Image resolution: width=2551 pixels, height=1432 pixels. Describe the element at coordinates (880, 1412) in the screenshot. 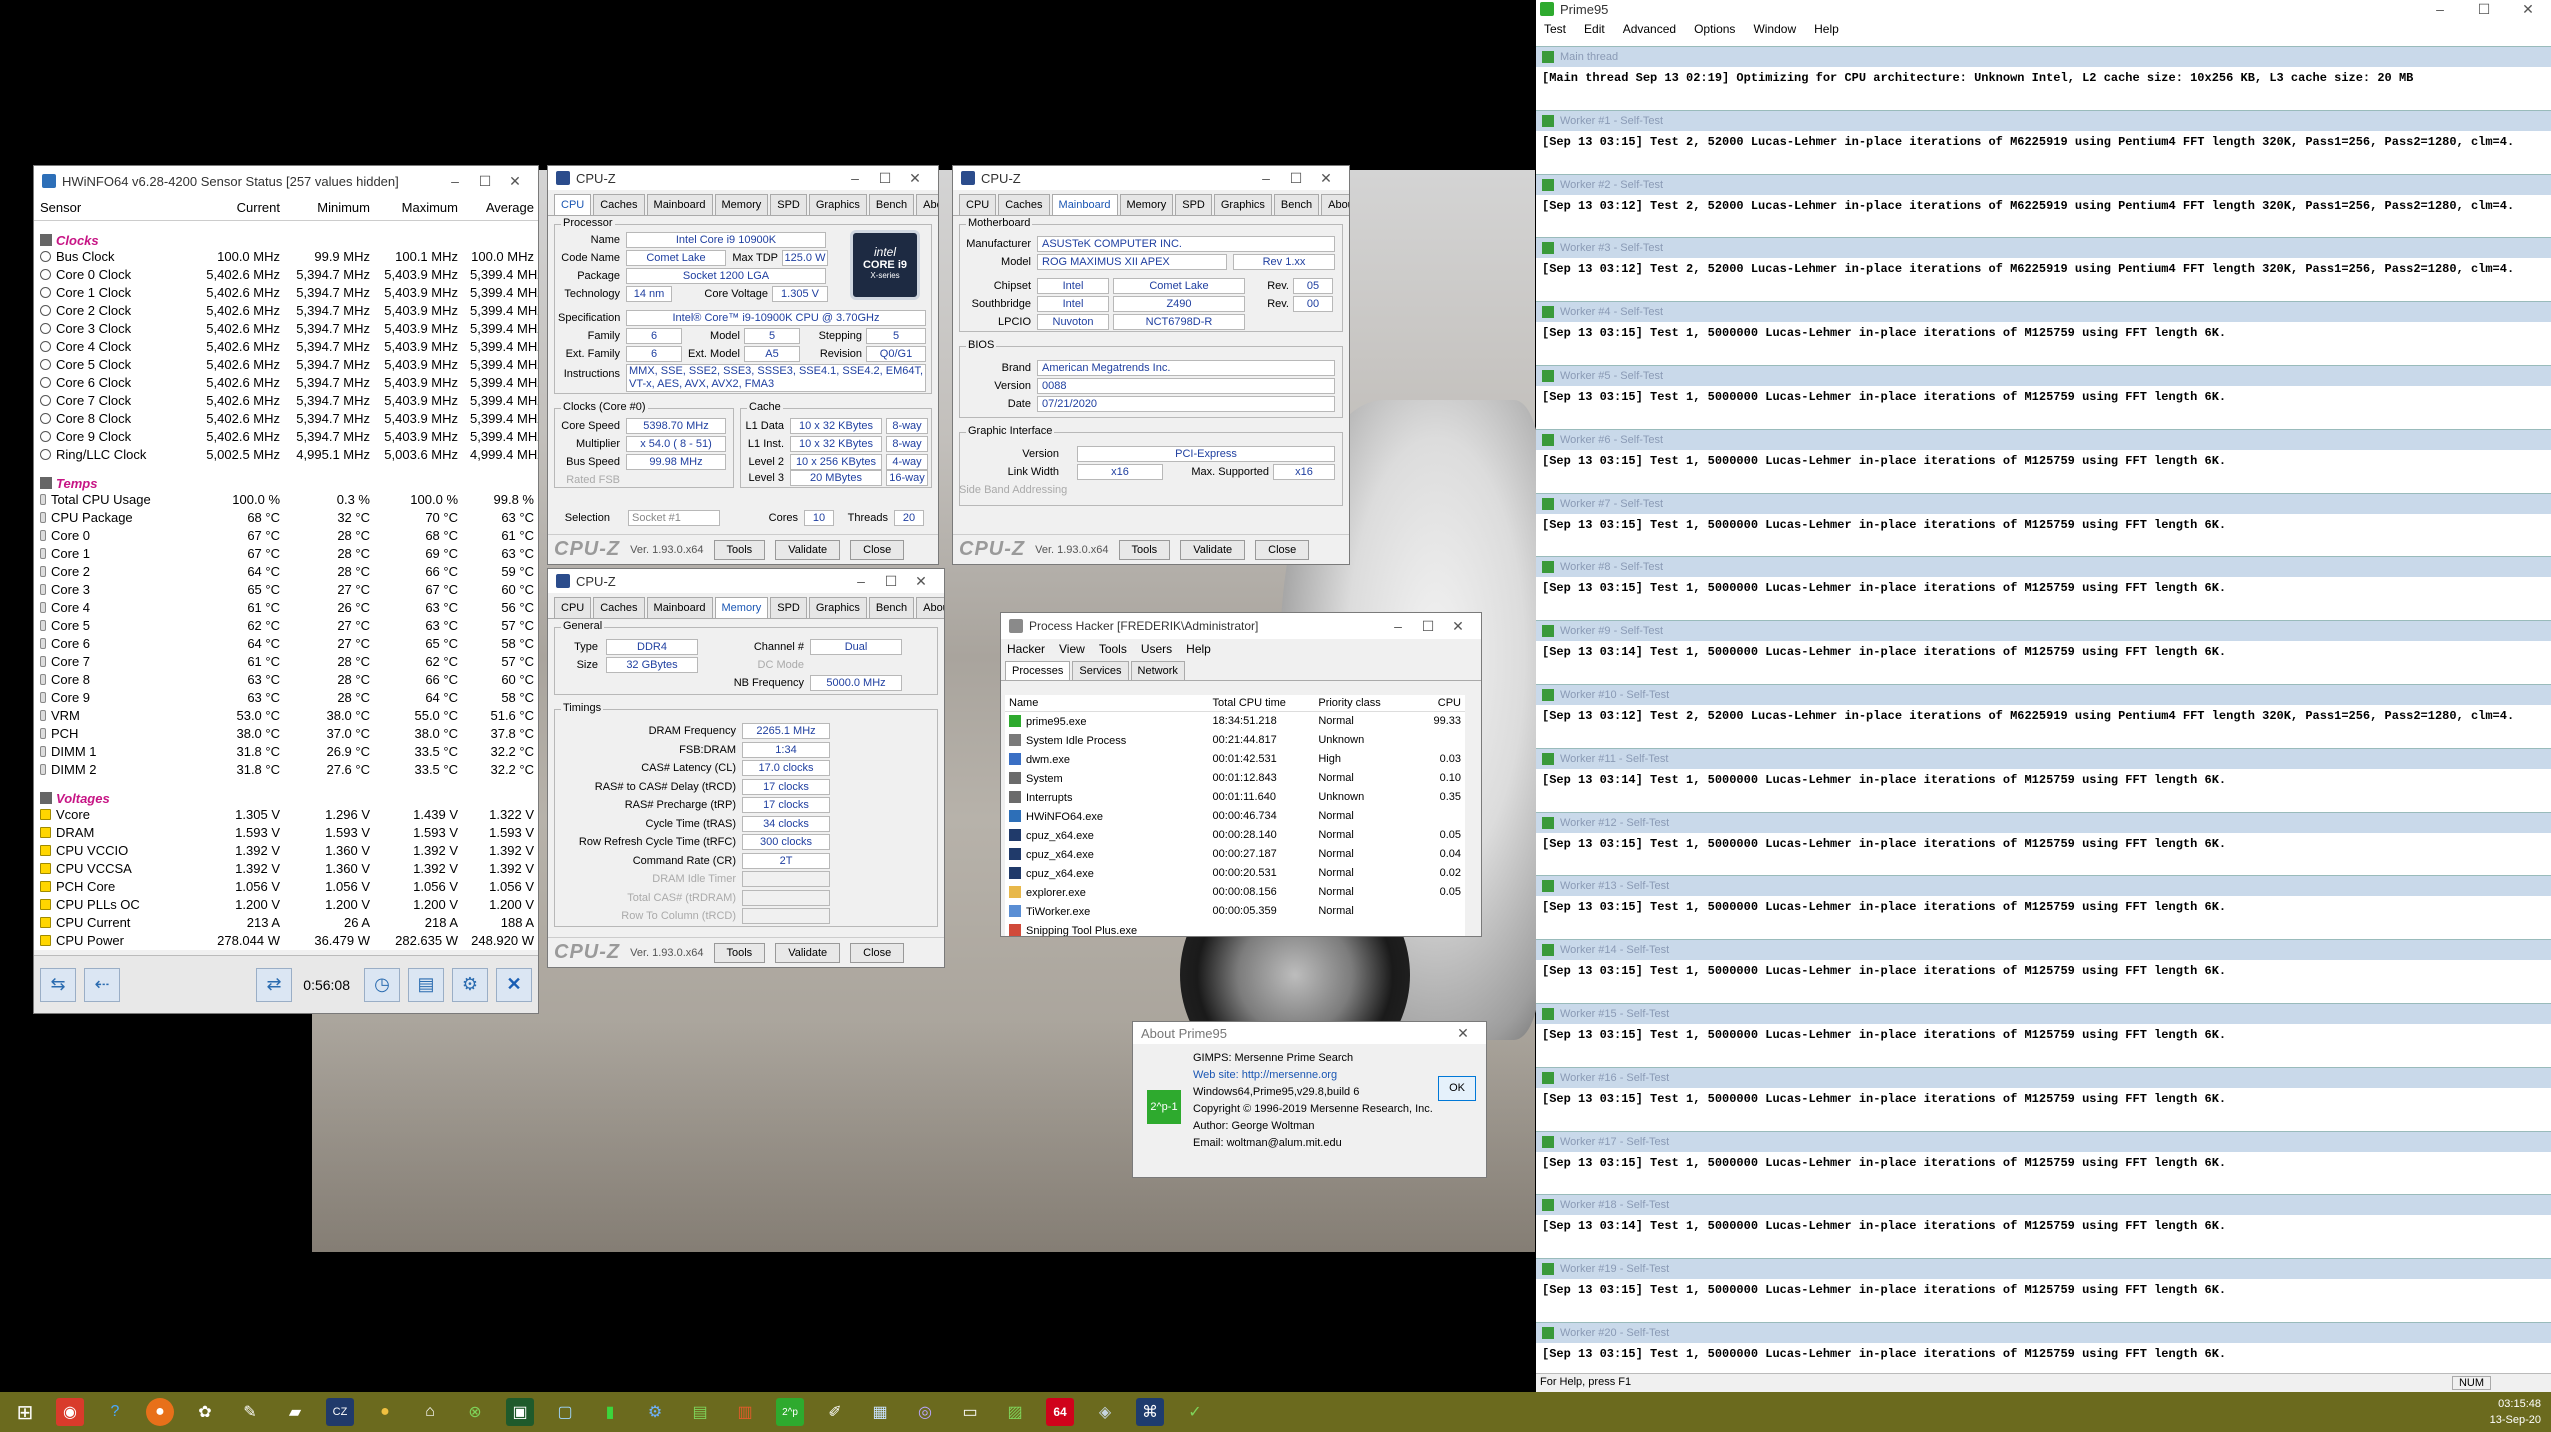

I see `app-tiles-icon: ▦` at that location.